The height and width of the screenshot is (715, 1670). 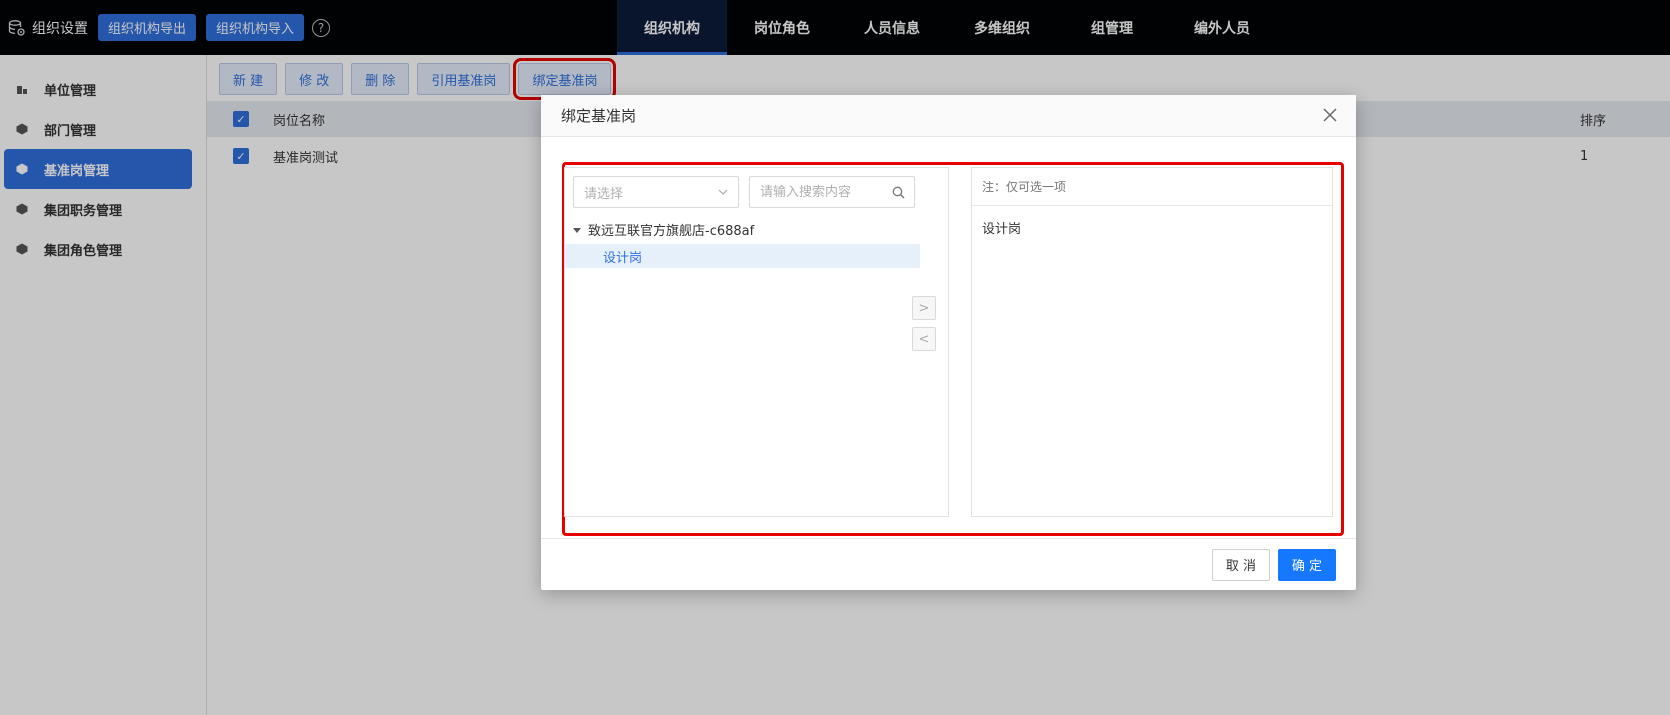 I want to click on target-panel: 注：仅可选一项 设计岗, so click(x=1152, y=342).